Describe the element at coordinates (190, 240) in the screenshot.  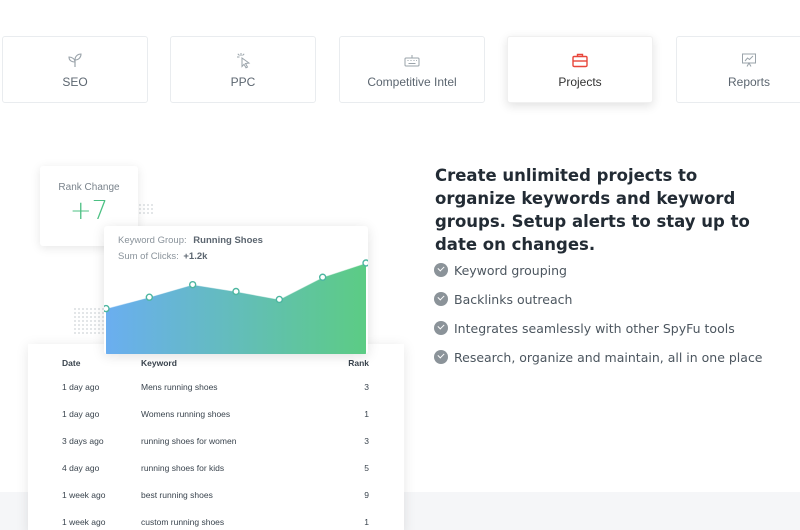
I see `keyword-group-line: Keyword Group: Running Shoes` at that location.